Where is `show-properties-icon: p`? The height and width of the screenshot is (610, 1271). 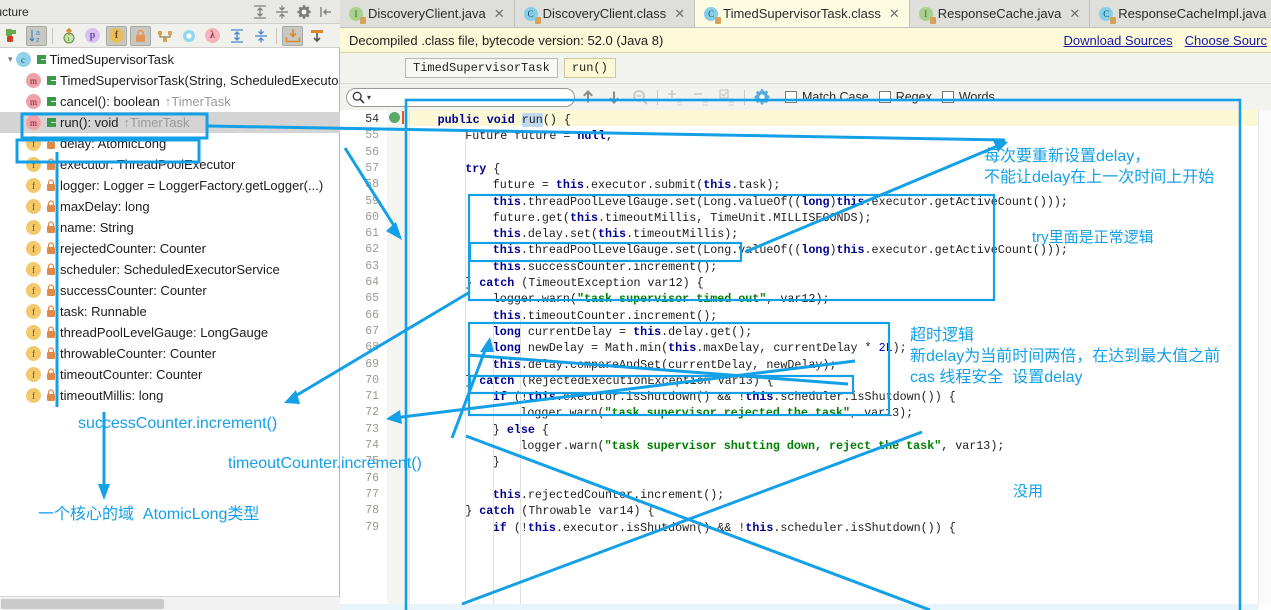 show-properties-icon: p is located at coordinates (92, 36).